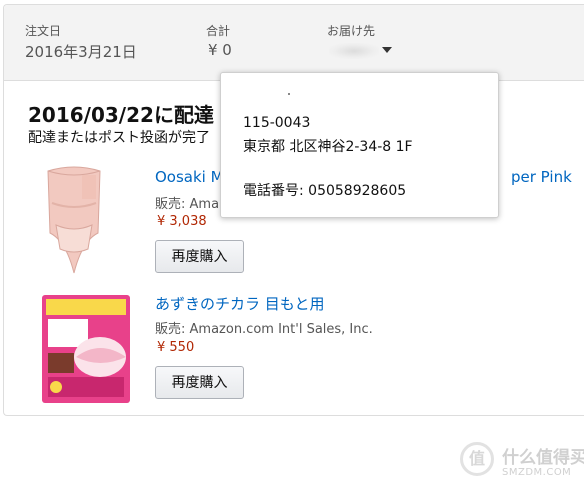 The image size is (584, 488). I want to click on order-date-label: 注文日, so click(43, 31).